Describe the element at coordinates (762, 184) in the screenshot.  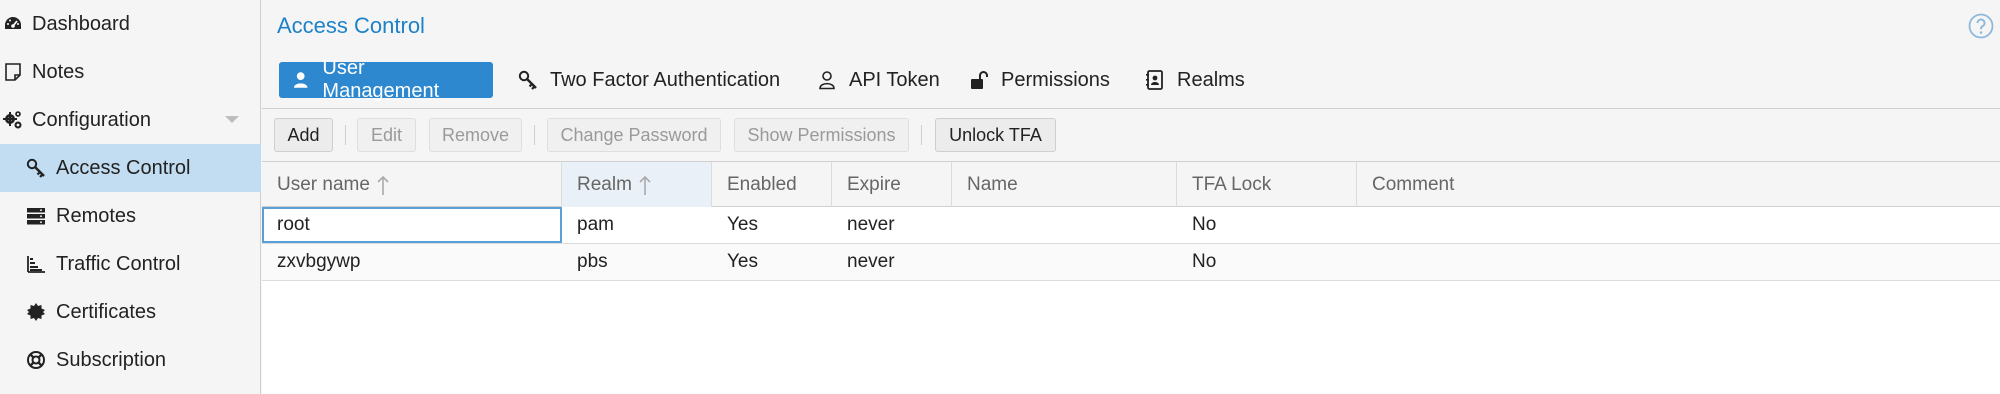
I see `column-header-label: Enabled` at that location.